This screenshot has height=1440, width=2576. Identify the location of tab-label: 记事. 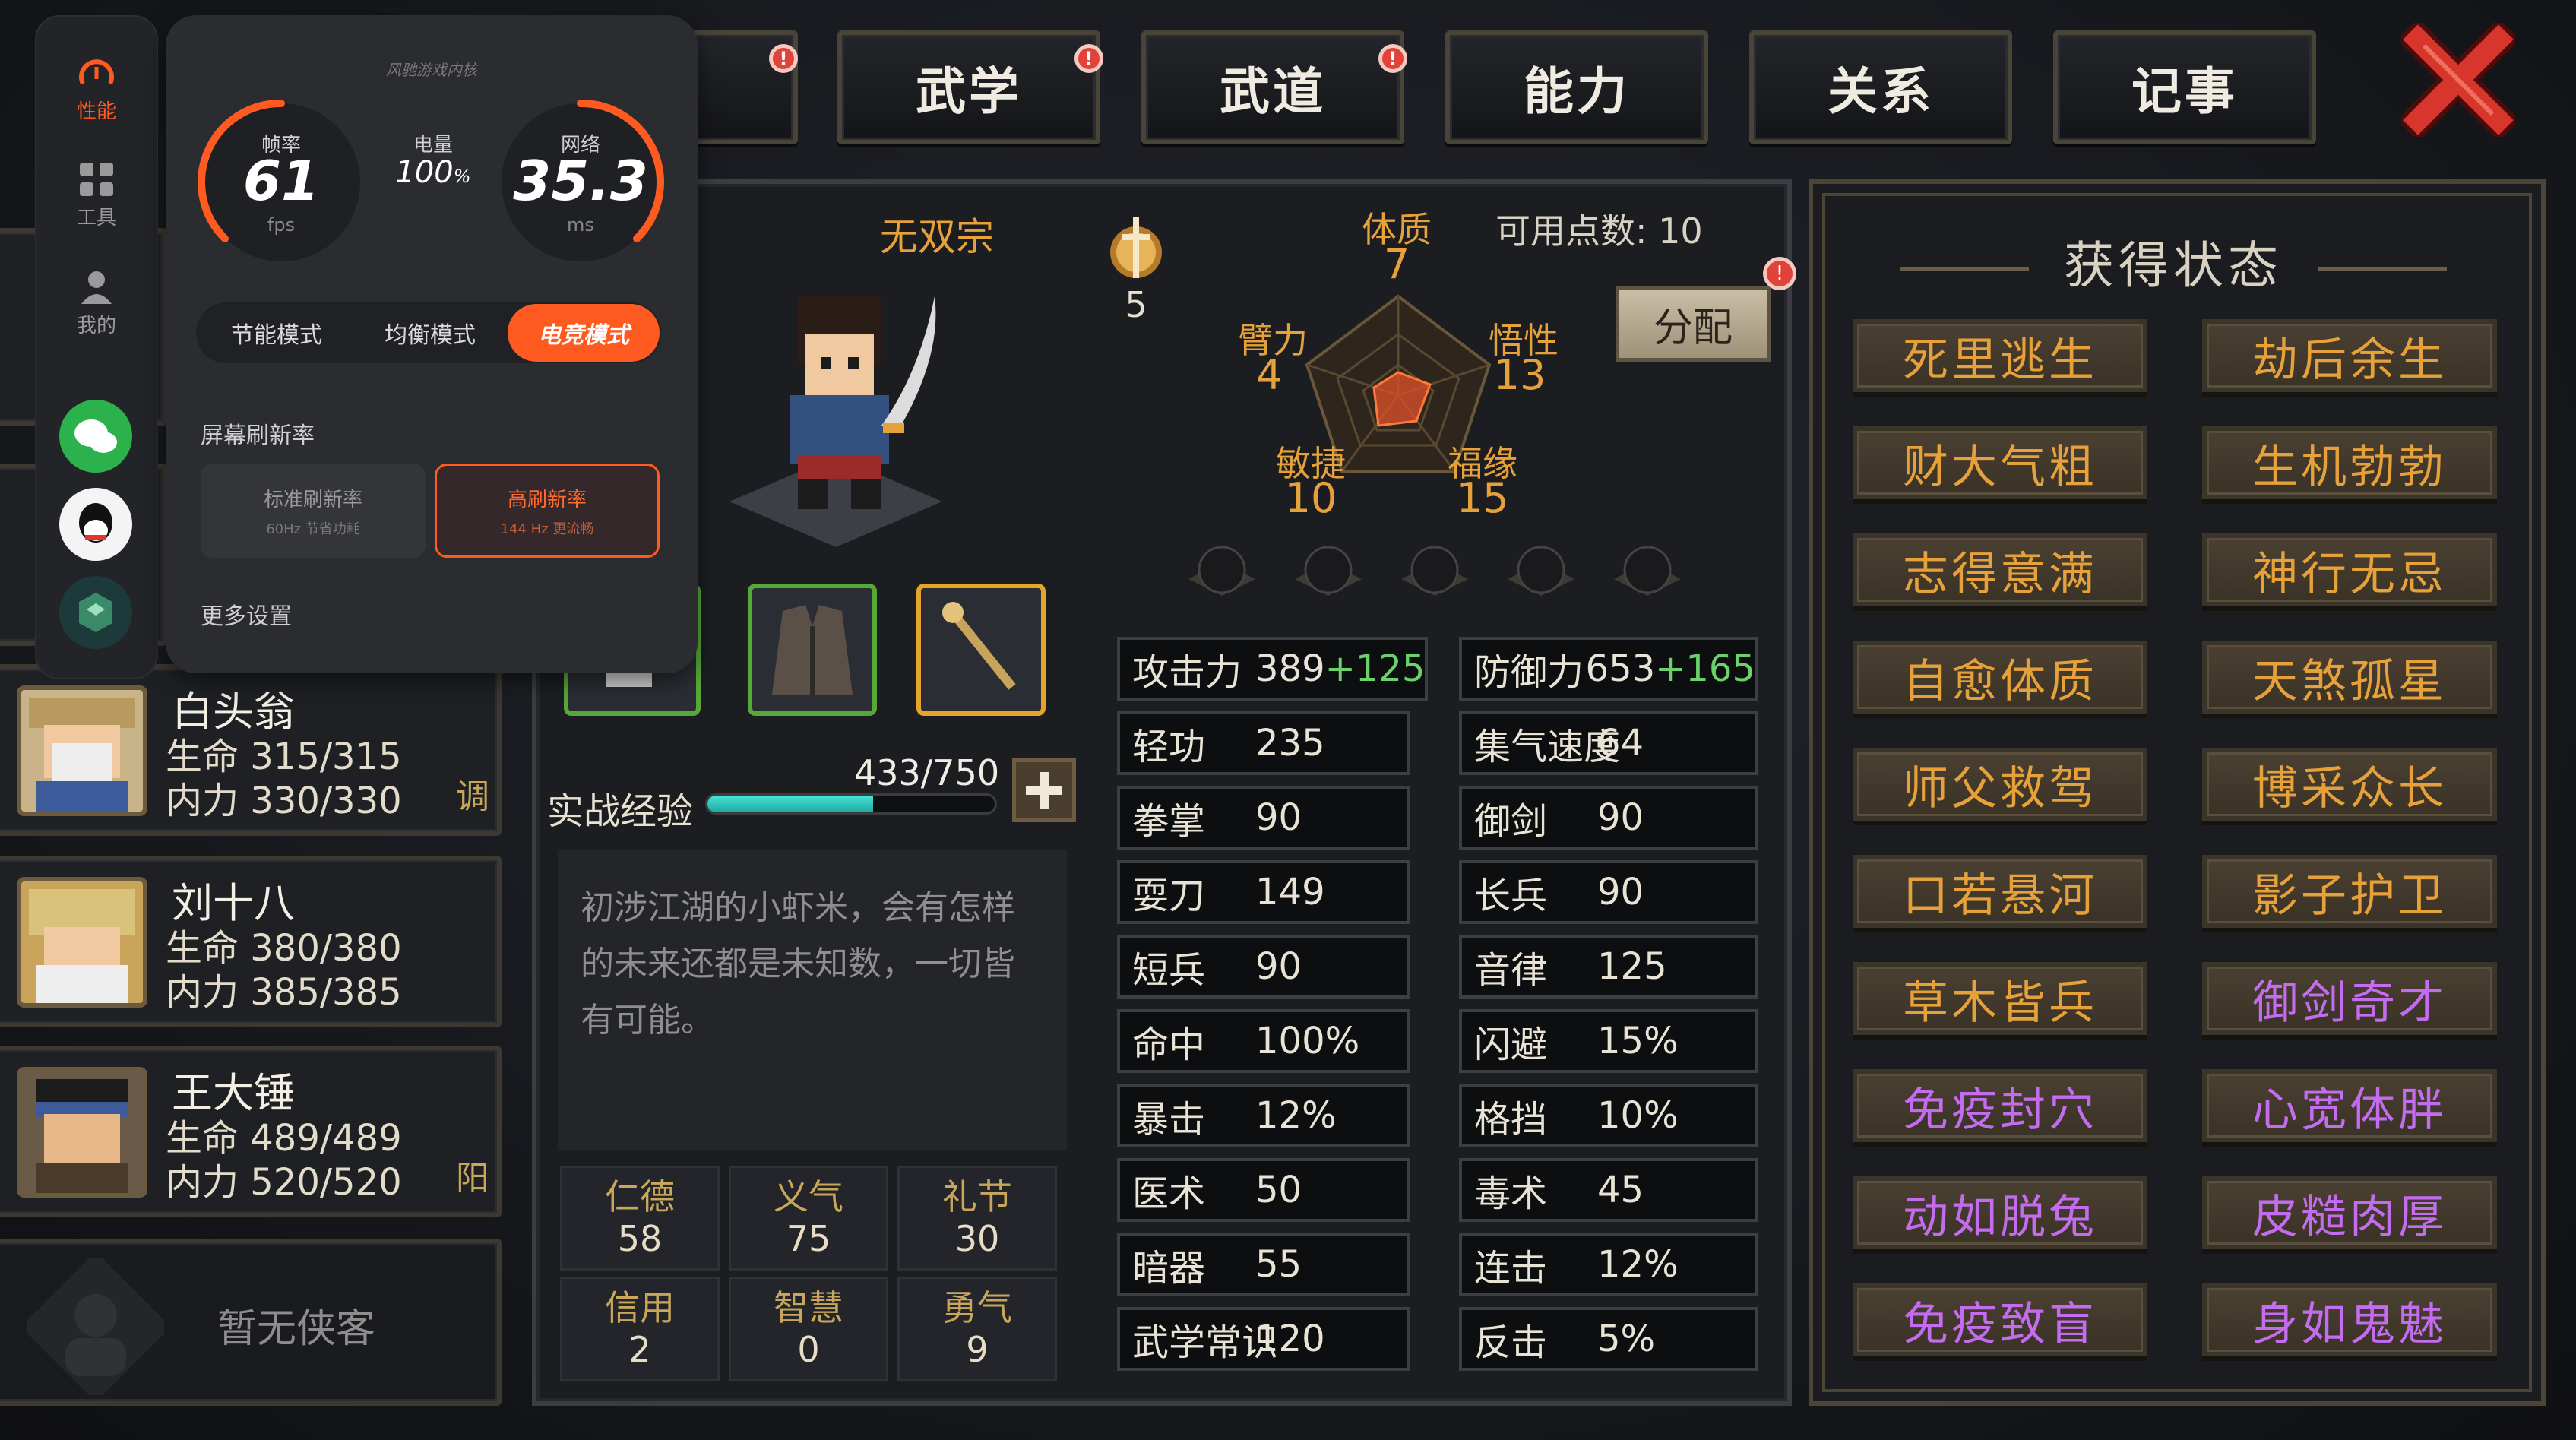
(2184, 91).